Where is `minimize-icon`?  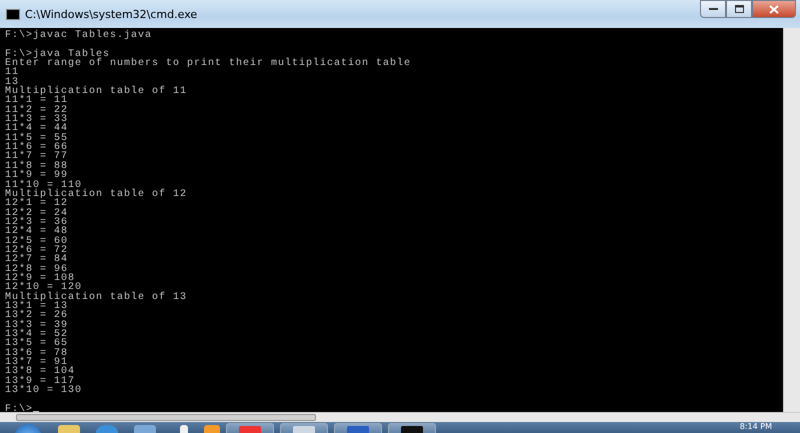
minimize-icon is located at coordinates (713, 9).